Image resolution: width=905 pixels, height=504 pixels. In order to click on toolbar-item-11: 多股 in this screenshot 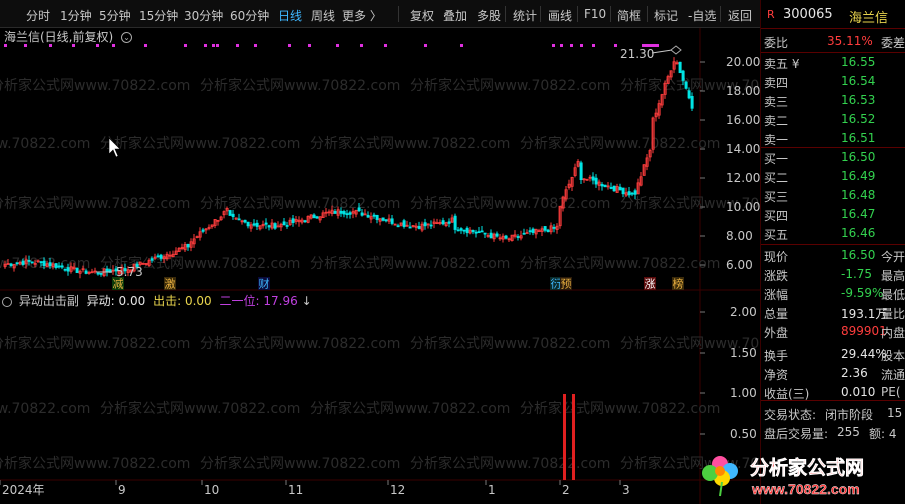, I will do `click(489, 15)`.